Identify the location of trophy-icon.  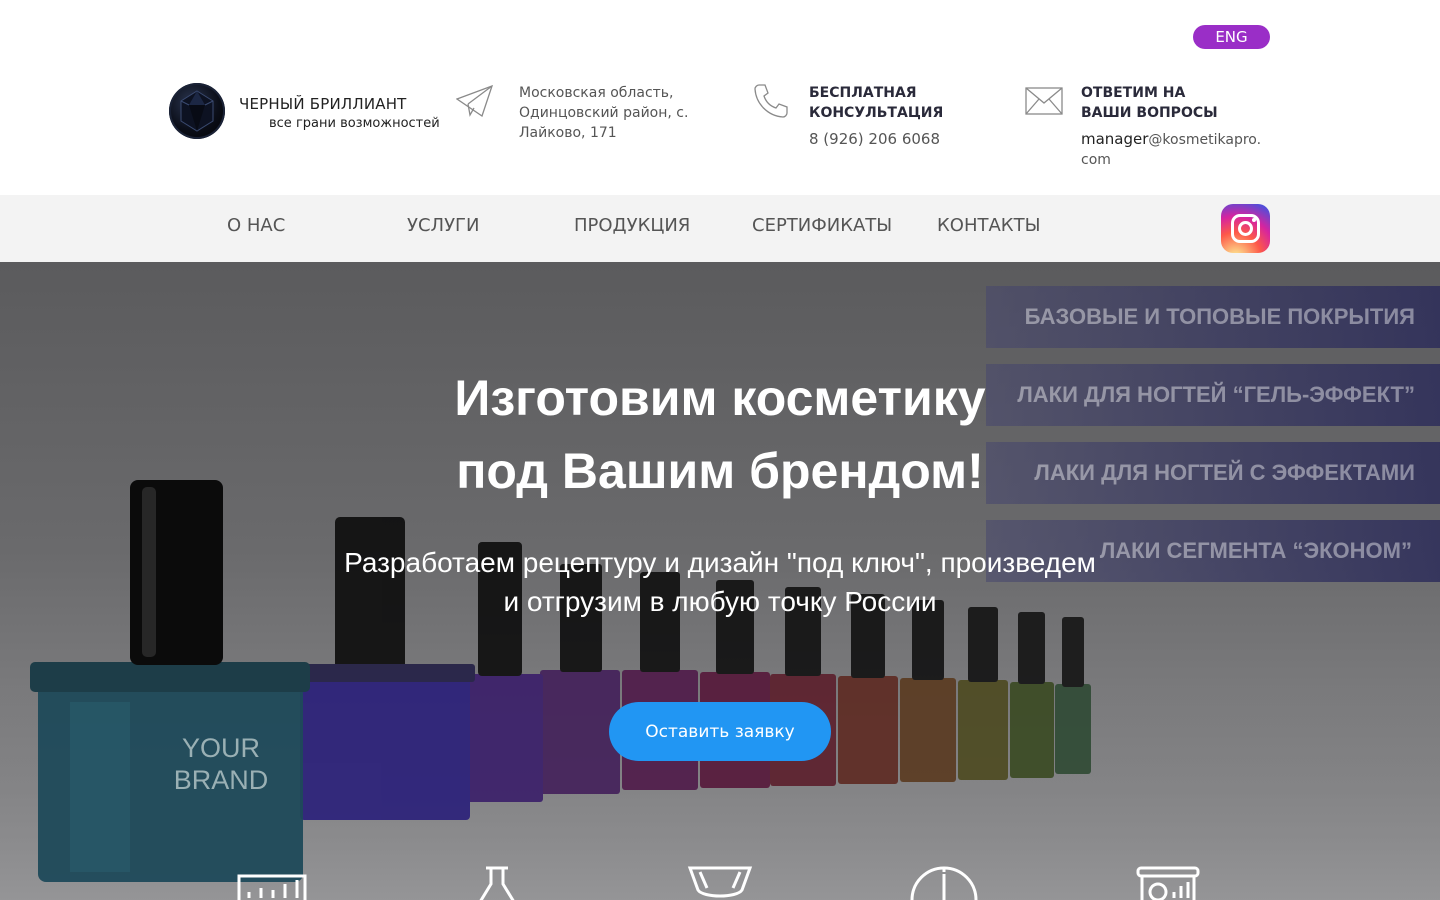
(720, 882).